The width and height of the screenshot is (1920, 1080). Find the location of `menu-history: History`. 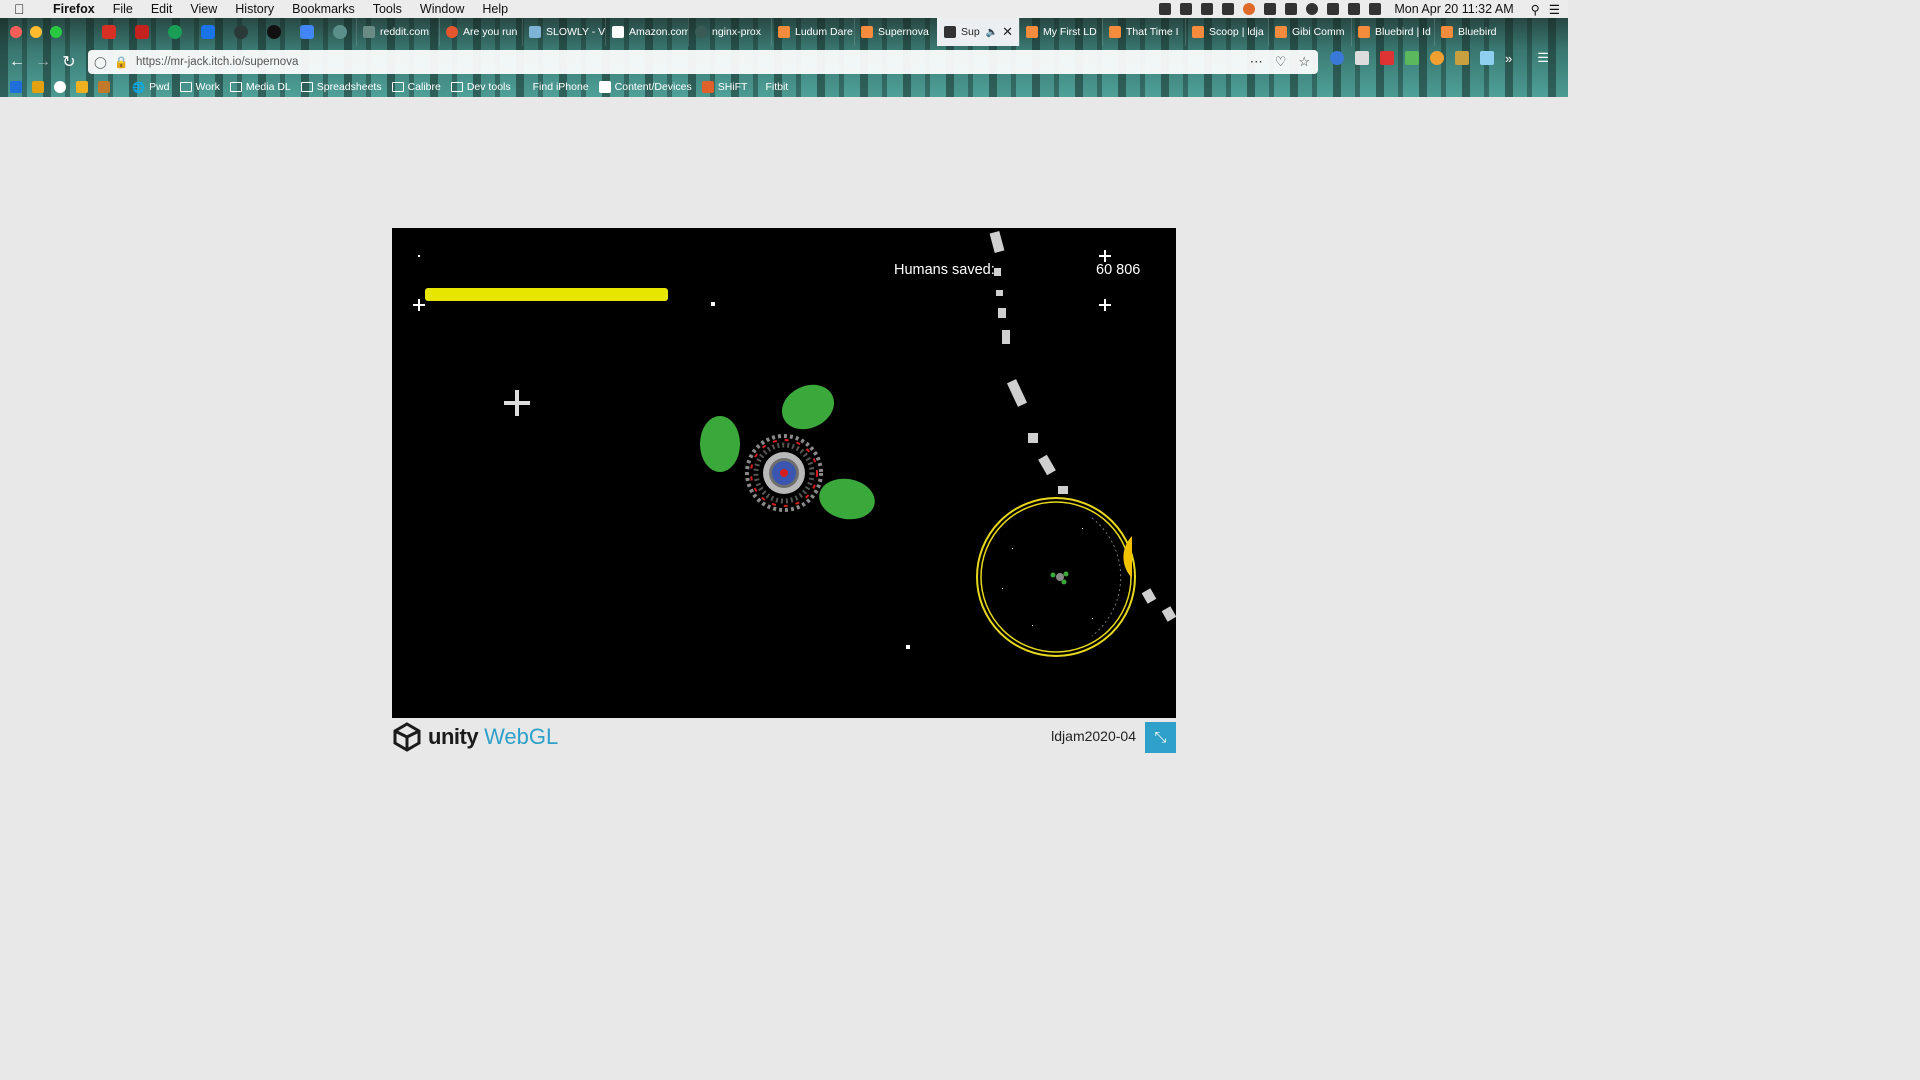

menu-history: History is located at coordinates (254, 9).